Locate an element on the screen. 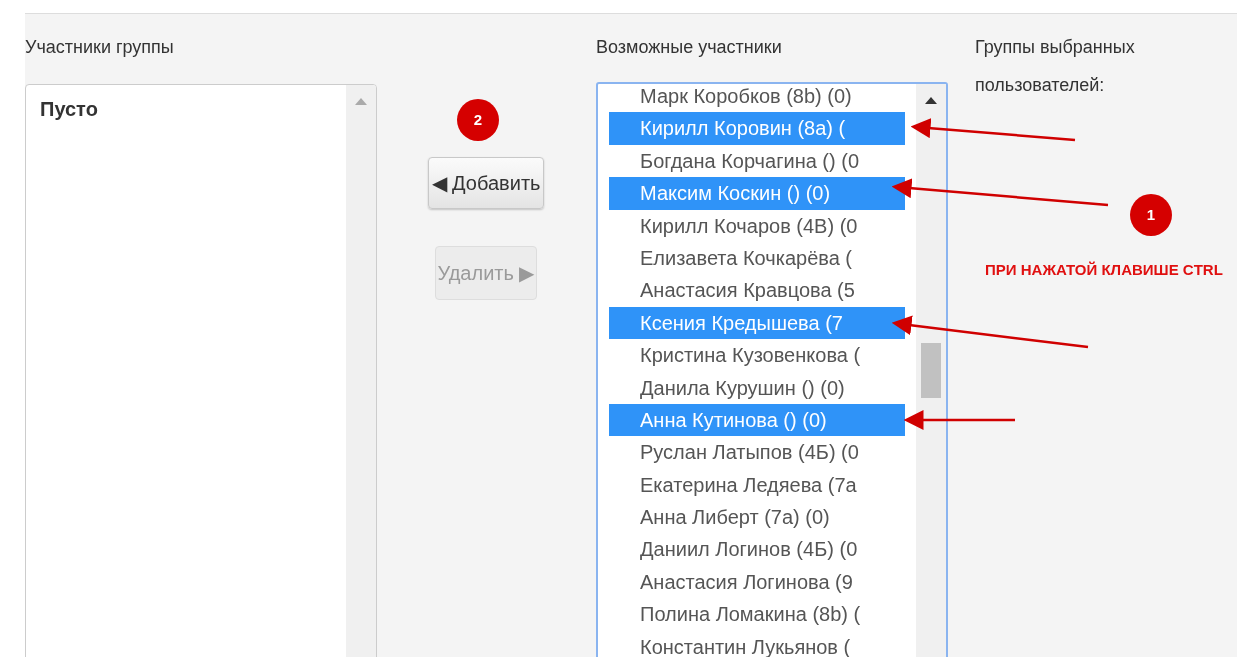  list-item: Руслан Латыпов (4Б) (0 is located at coordinates (762, 452).